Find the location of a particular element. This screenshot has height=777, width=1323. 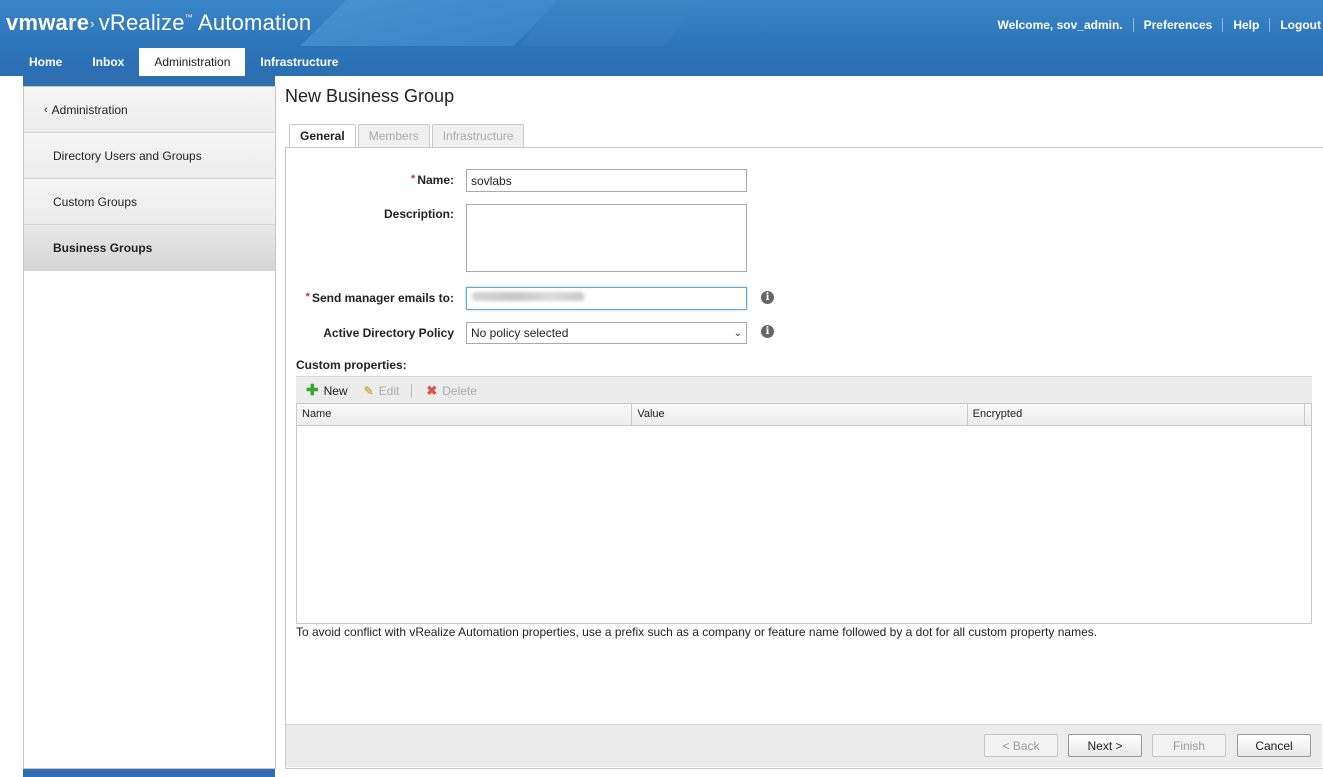

page-title: New Business Group is located at coordinates (370, 96).